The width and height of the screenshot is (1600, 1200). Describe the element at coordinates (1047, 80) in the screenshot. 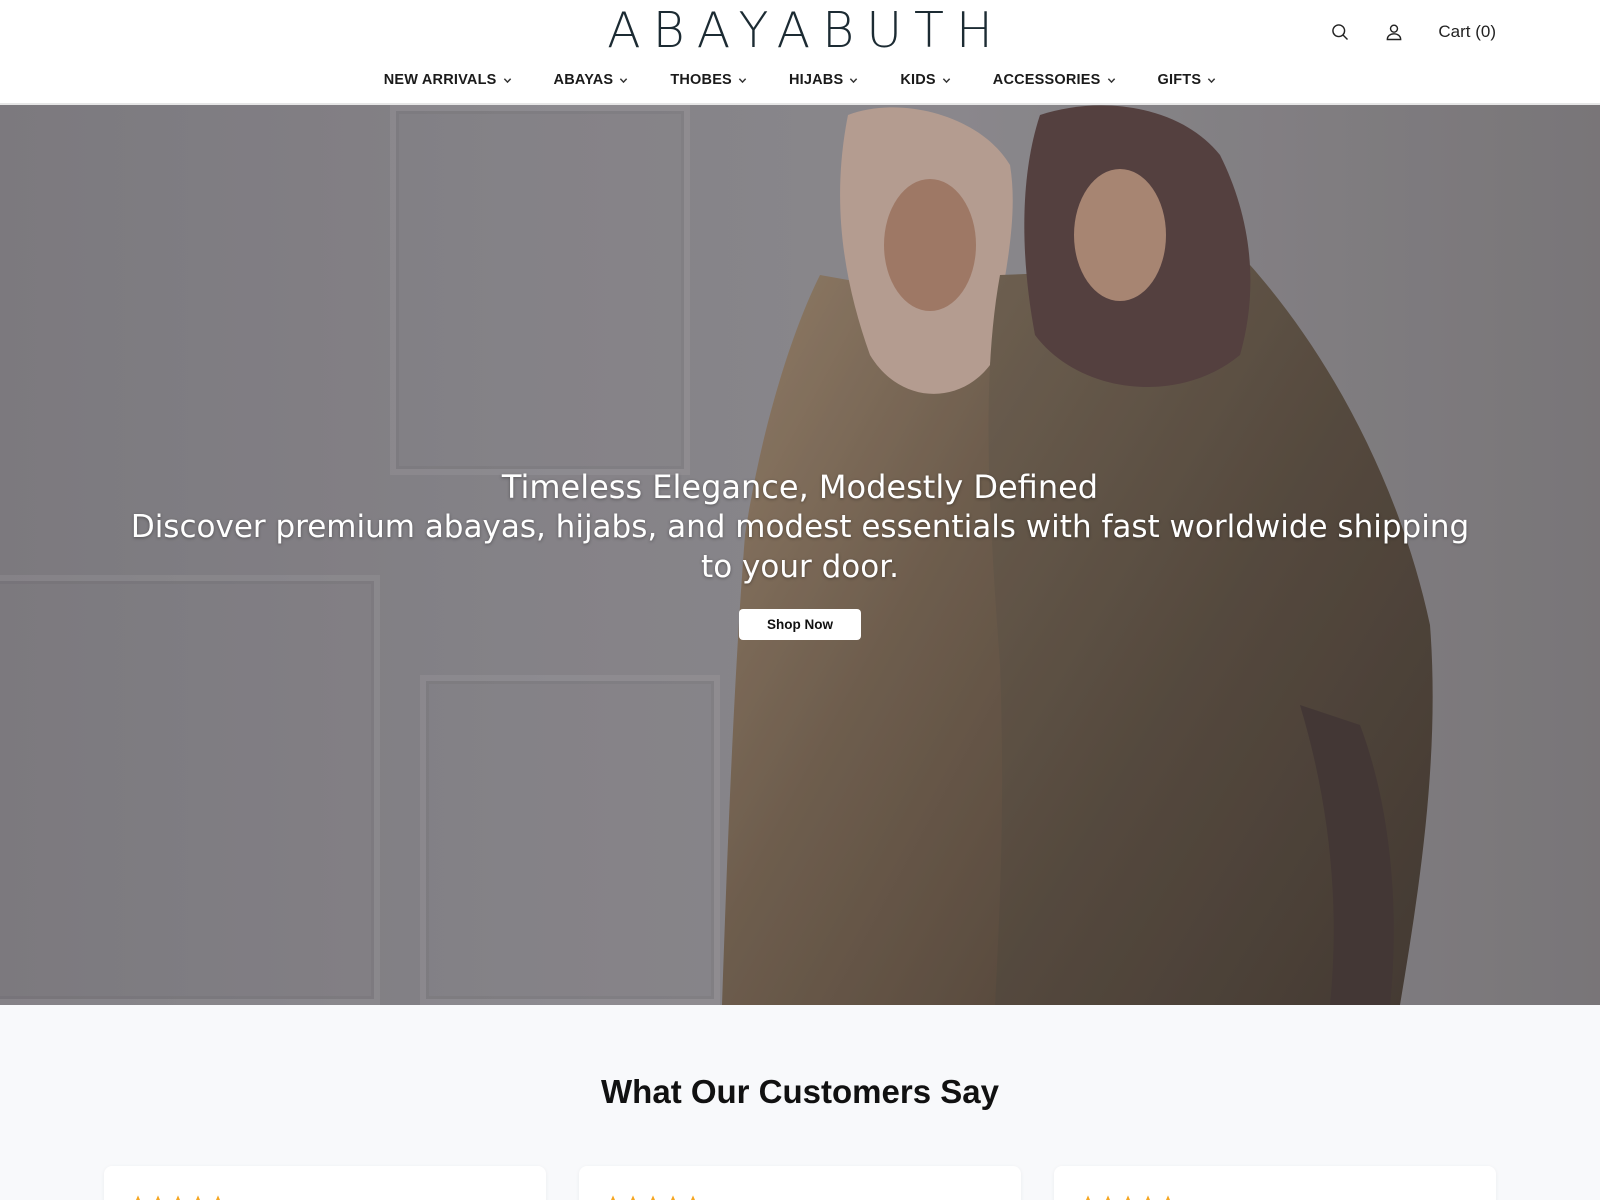

I see `nav-item-label: ACCESSORIES` at that location.